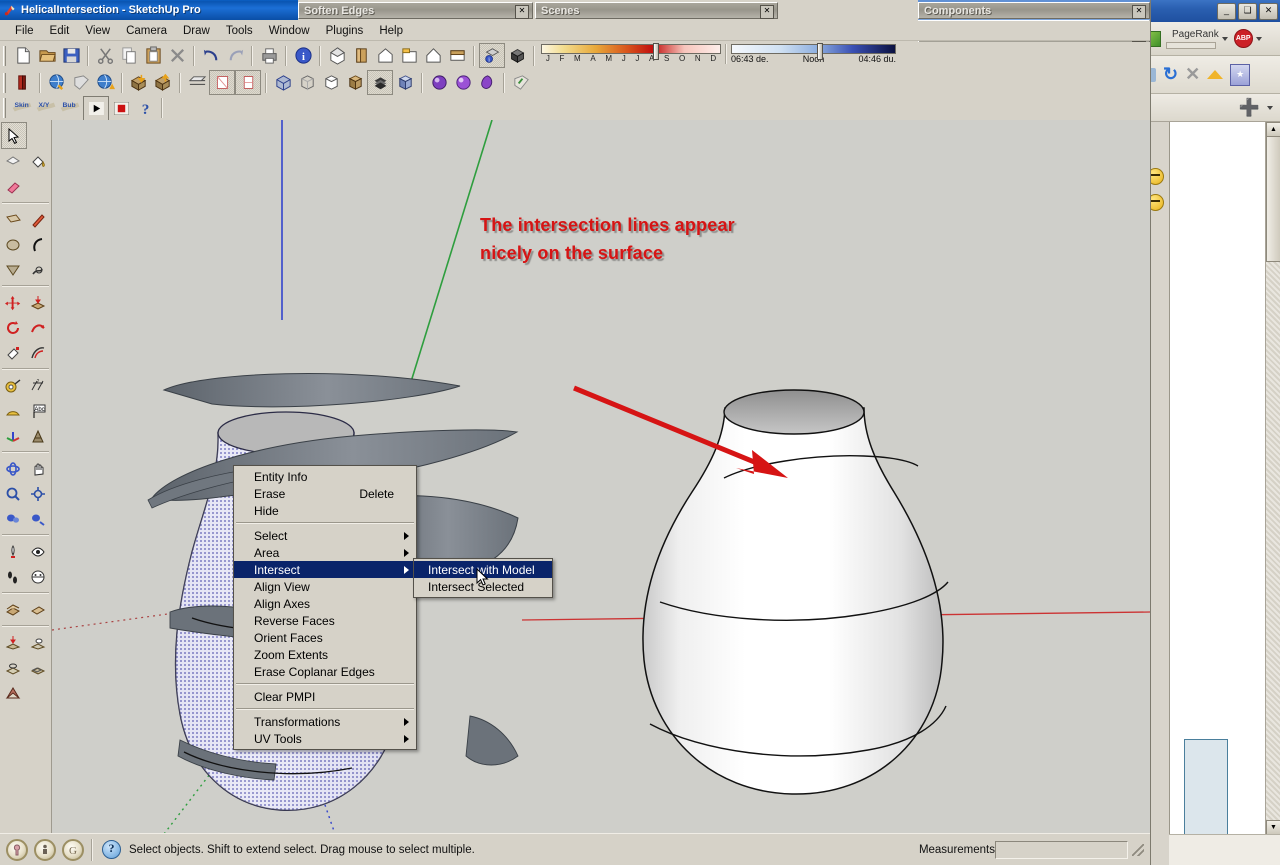  I want to click on menu-item-align-axes: Align Axes, so click(325, 603).